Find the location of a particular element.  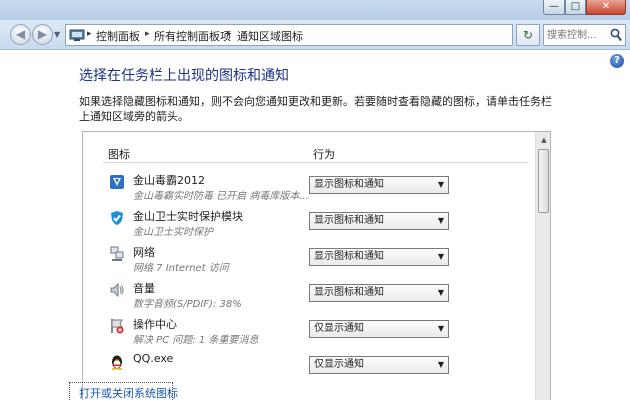

scroll-up-arrow-icon: ▲ is located at coordinates (543, 140).